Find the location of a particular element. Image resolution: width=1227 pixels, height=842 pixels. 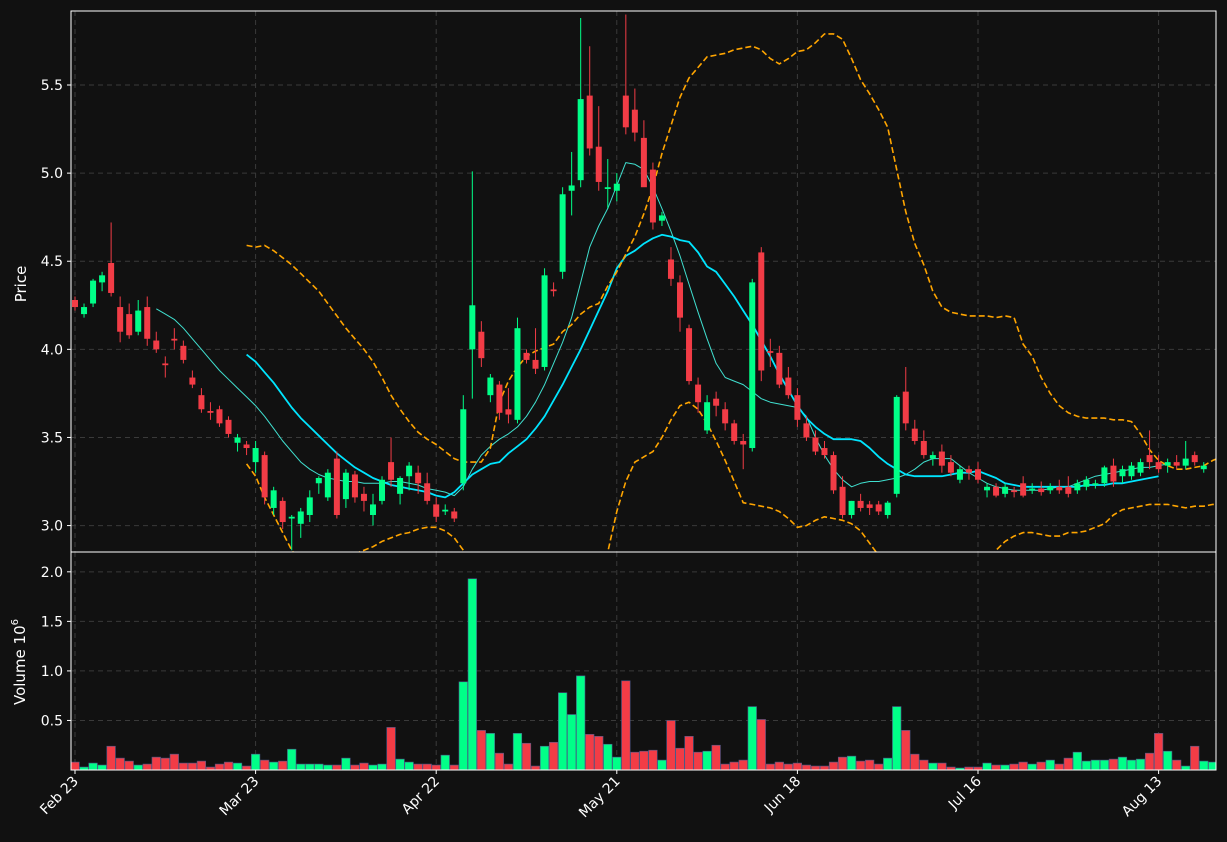

volume-tick-label: 1.0 is located at coordinates (52, 672).